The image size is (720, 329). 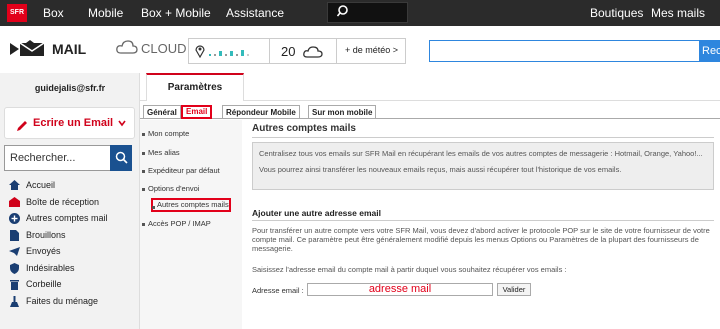 I want to click on mail-search-input, so click(x=564, y=51).